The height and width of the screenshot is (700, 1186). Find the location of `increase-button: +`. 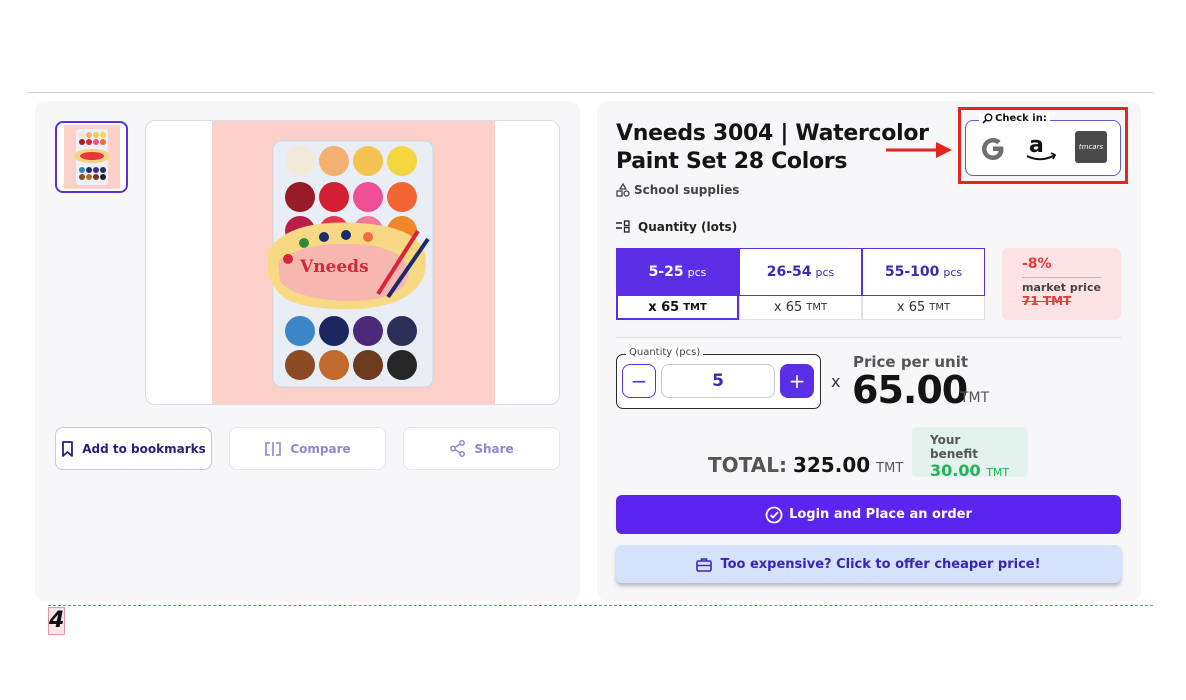

increase-button: + is located at coordinates (797, 381).